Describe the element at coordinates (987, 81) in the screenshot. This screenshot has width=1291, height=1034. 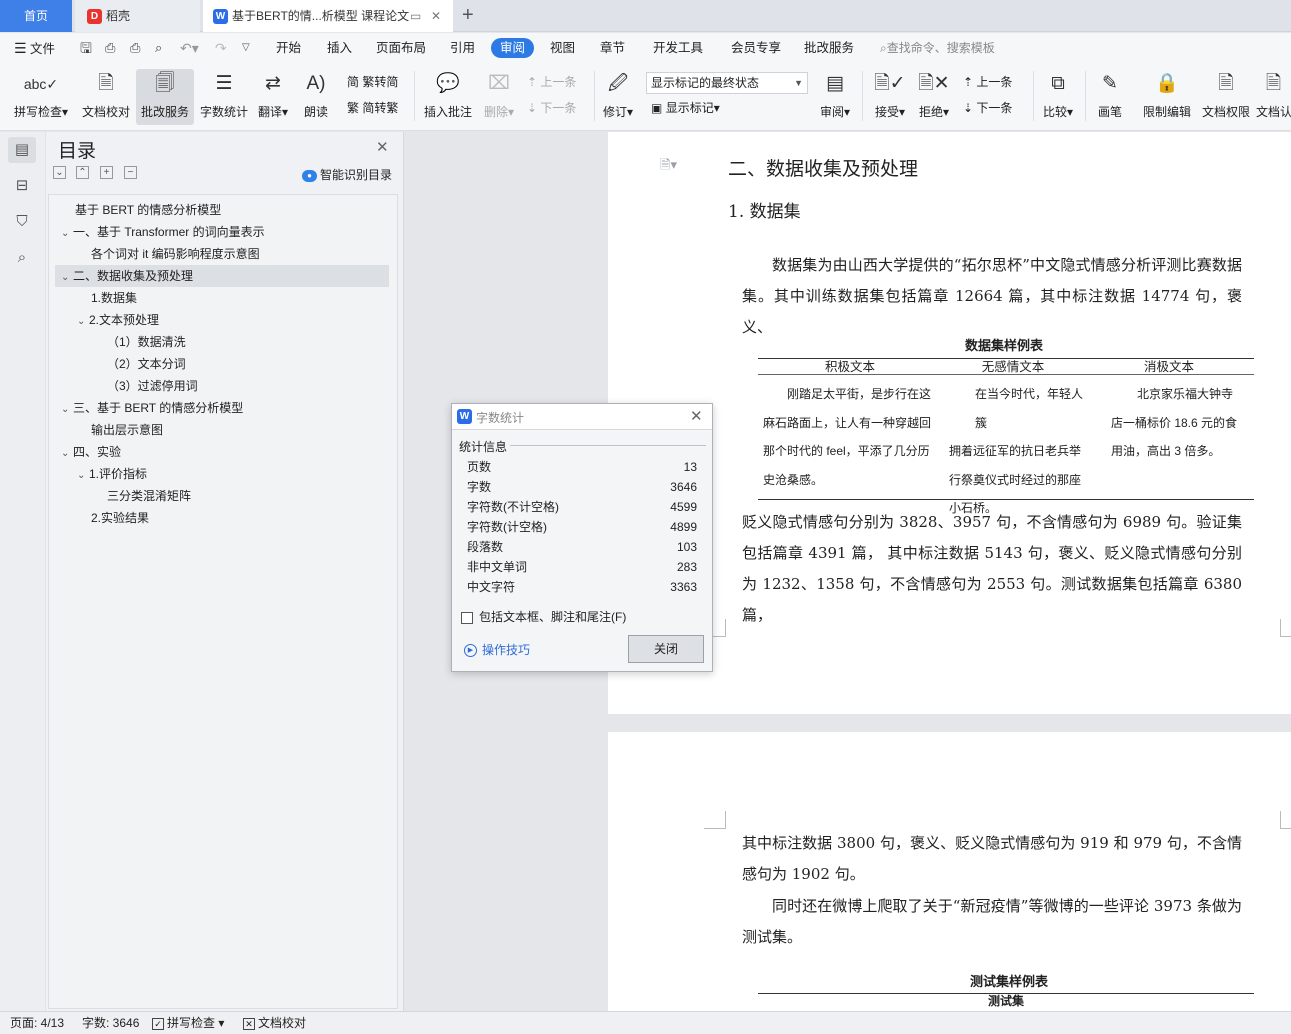
I see `prev-change-button: ⇡ 上一条` at that location.